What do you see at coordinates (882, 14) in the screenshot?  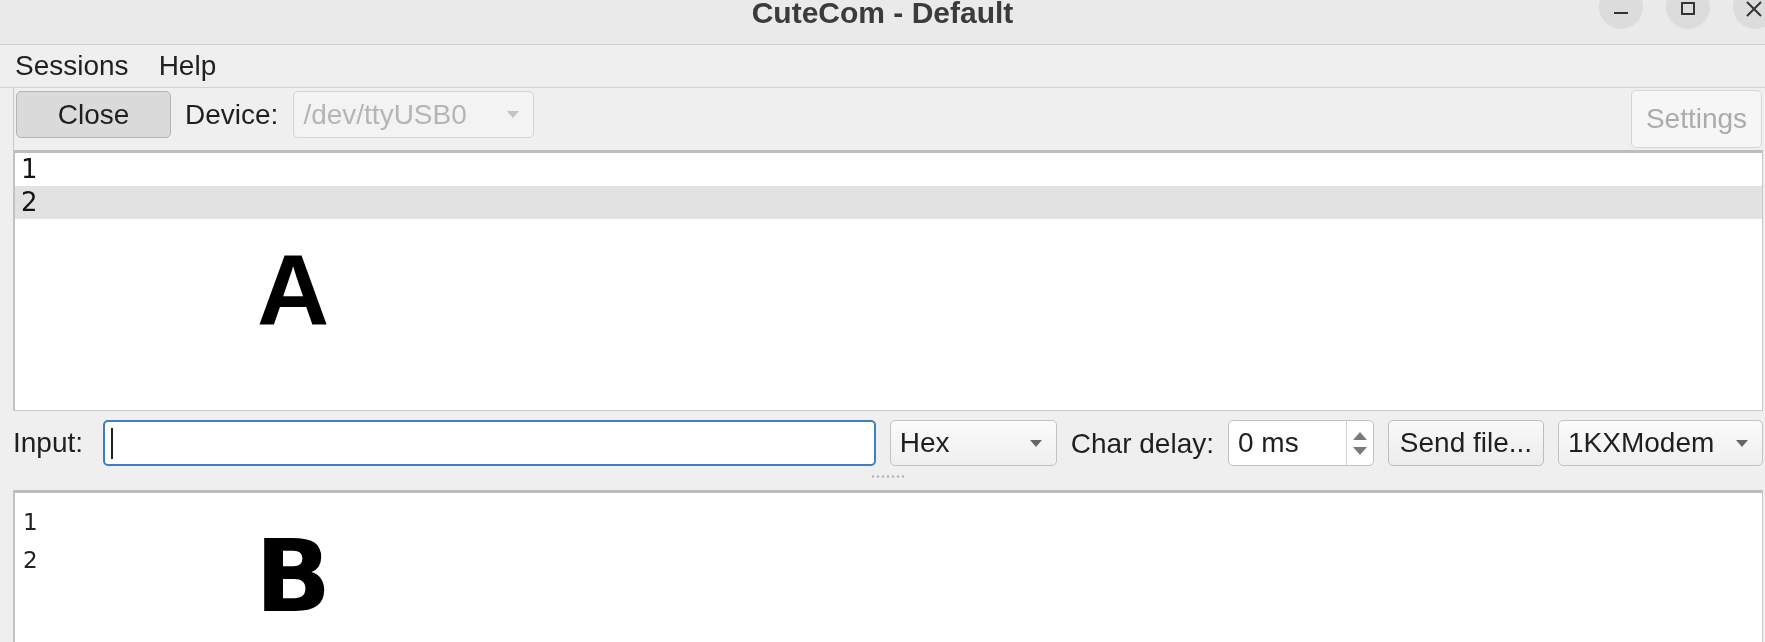 I see `window-title: CuteCom - Default` at bounding box center [882, 14].